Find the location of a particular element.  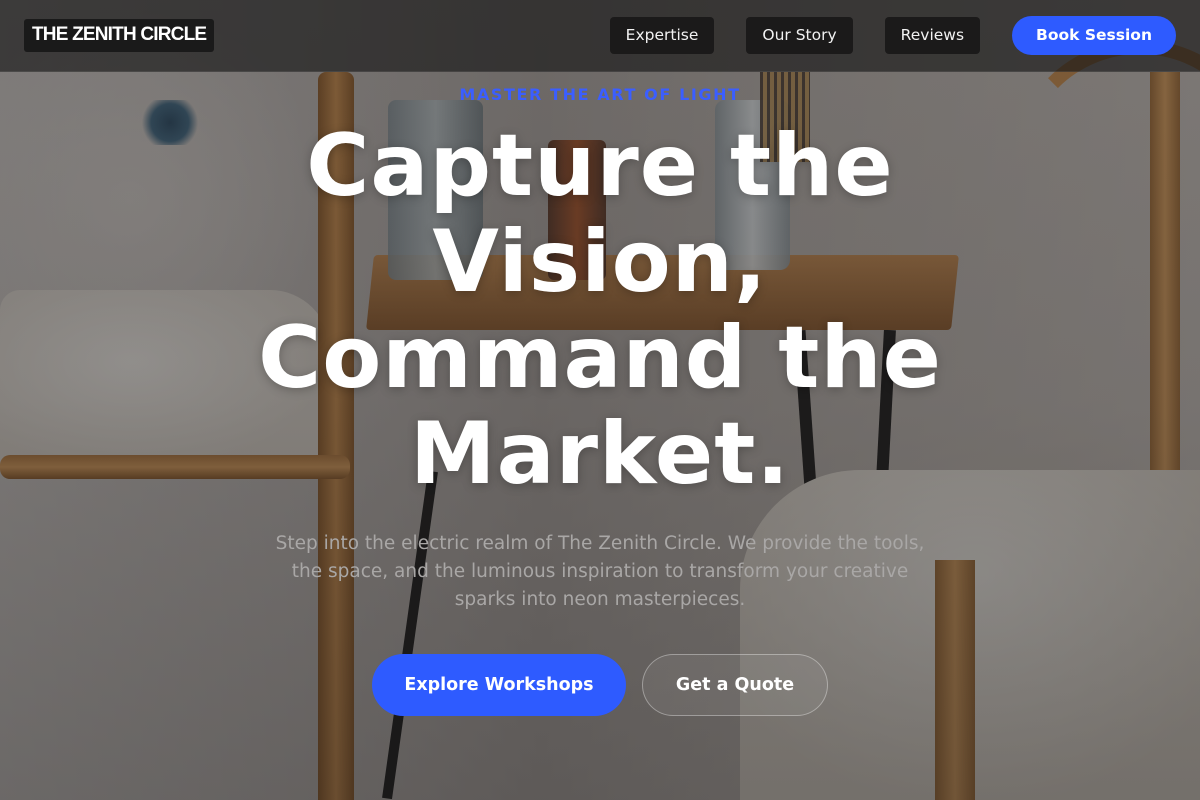

nav-link-expertise: Expertise is located at coordinates (662, 35).